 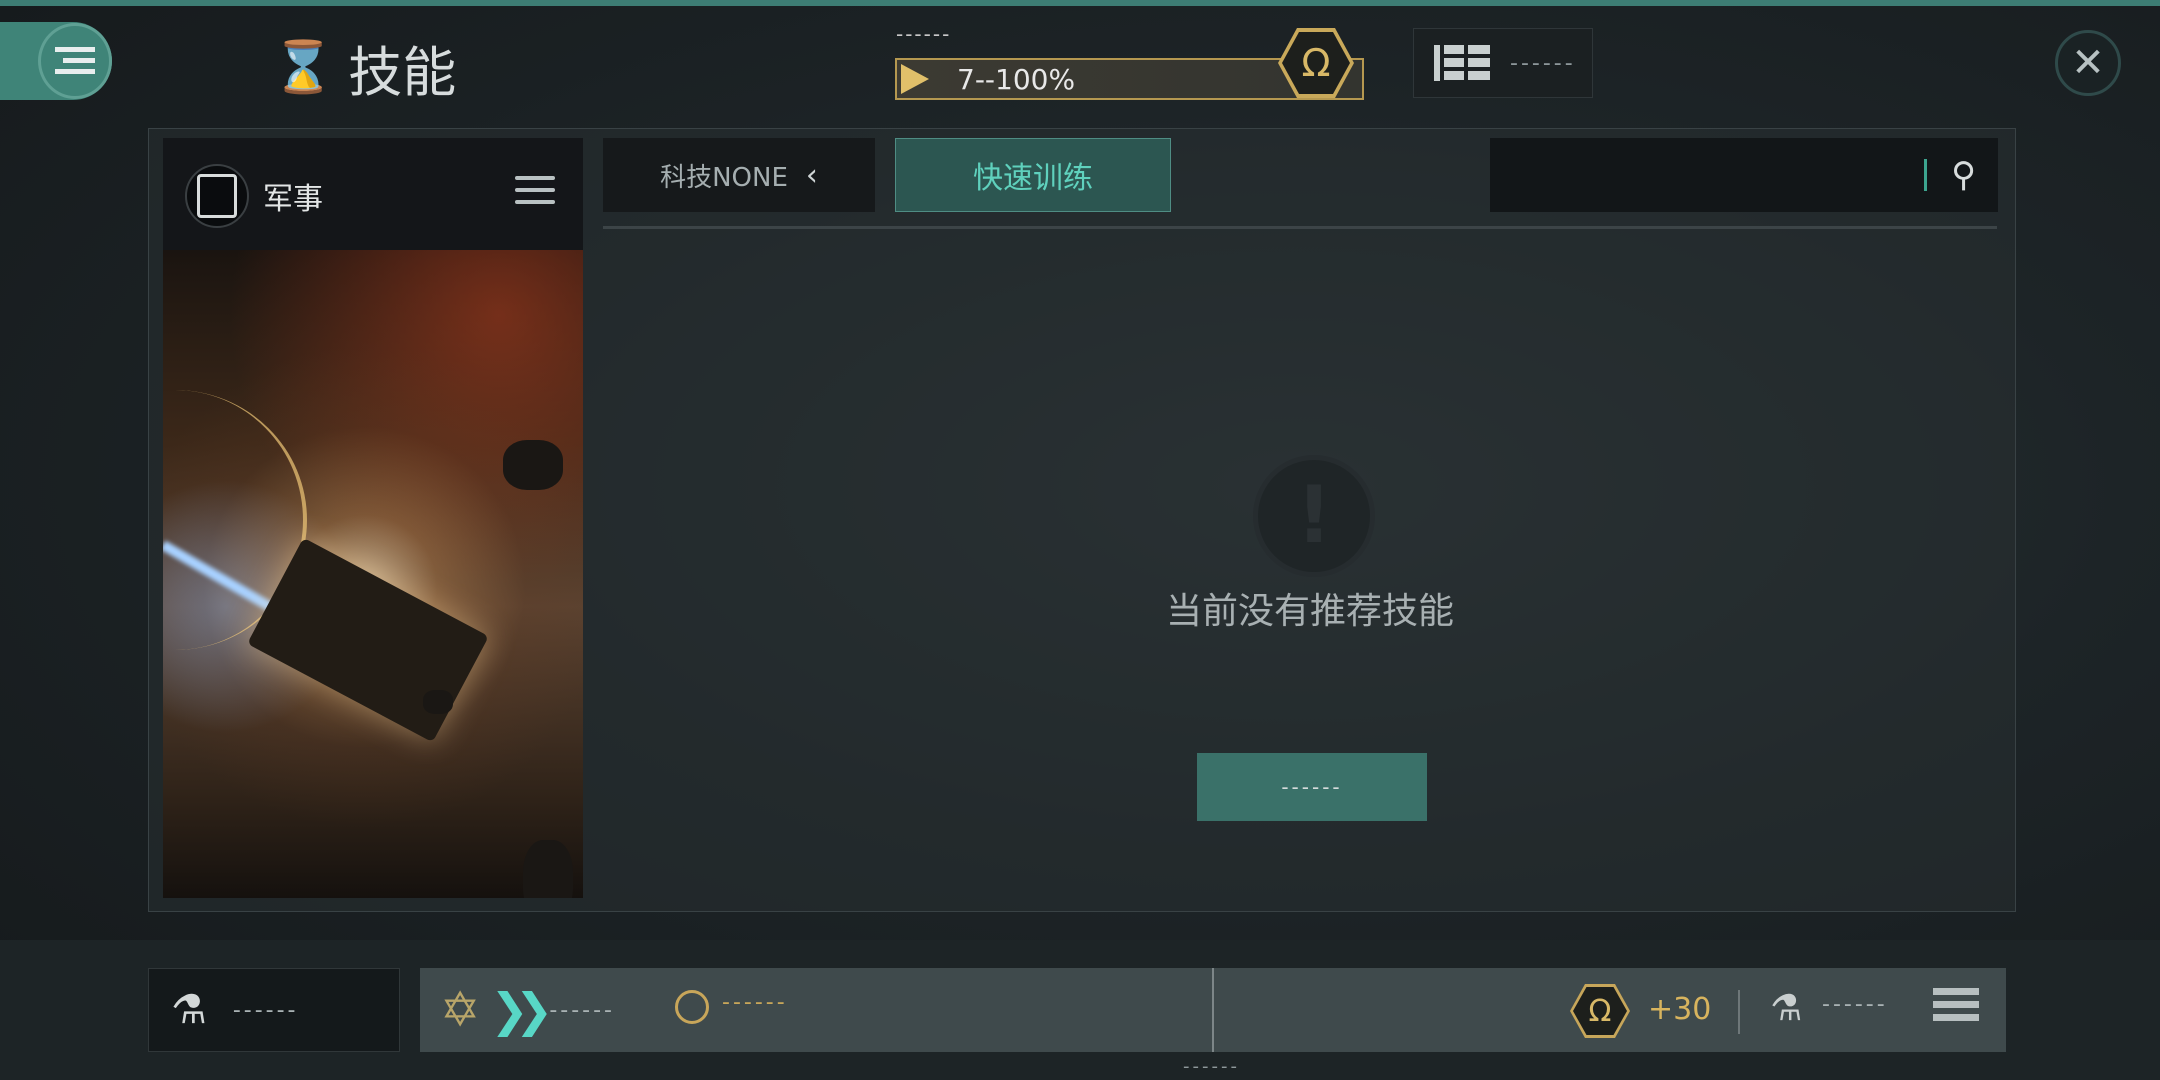 What do you see at coordinates (915, 79) in the screenshot?
I see `play-arrow-icon` at bounding box center [915, 79].